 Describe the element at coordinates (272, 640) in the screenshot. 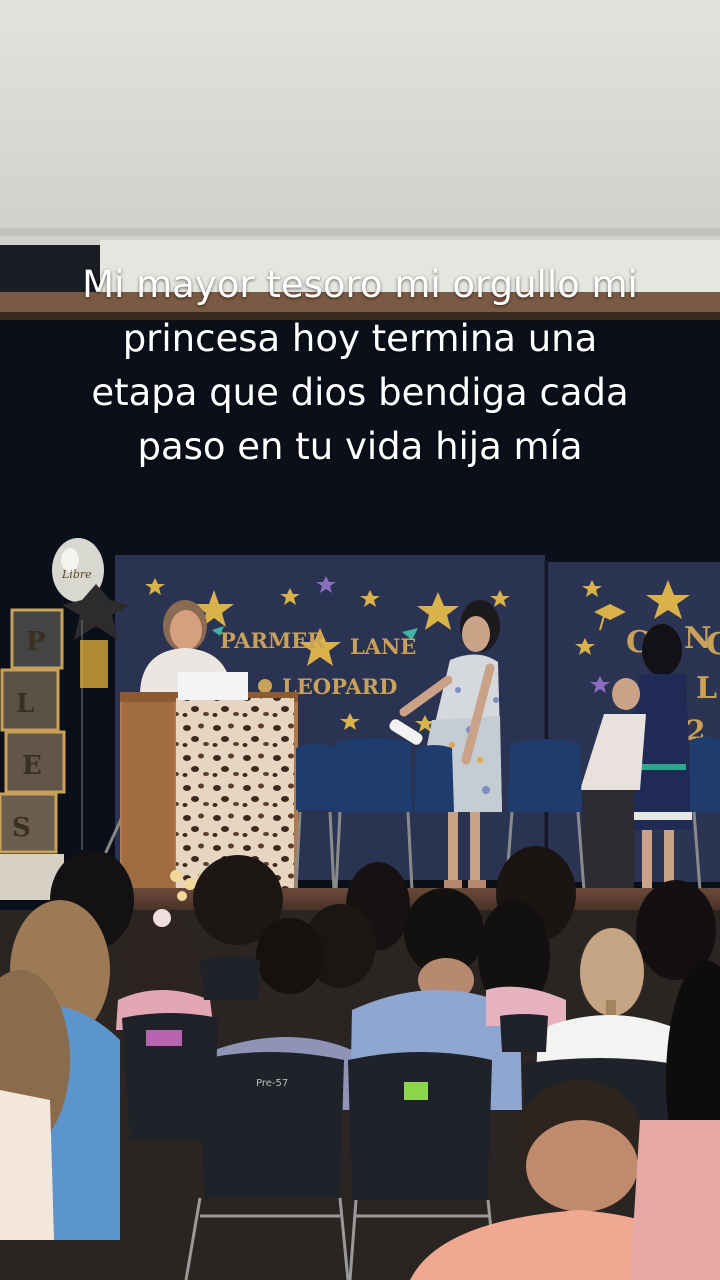

I see `sign-word-1: PARMER` at that location.